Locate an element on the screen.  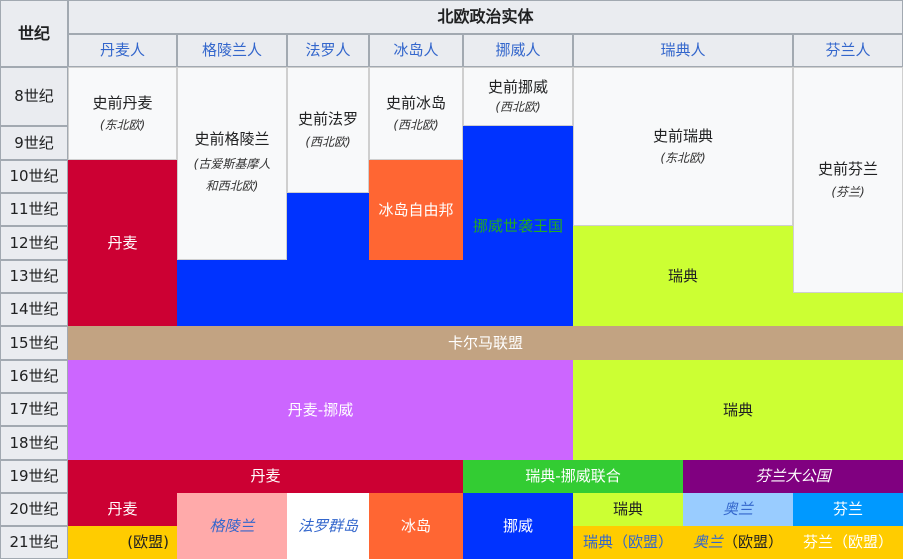
state-norway-greenland-block is located at coordinates (232, 293).